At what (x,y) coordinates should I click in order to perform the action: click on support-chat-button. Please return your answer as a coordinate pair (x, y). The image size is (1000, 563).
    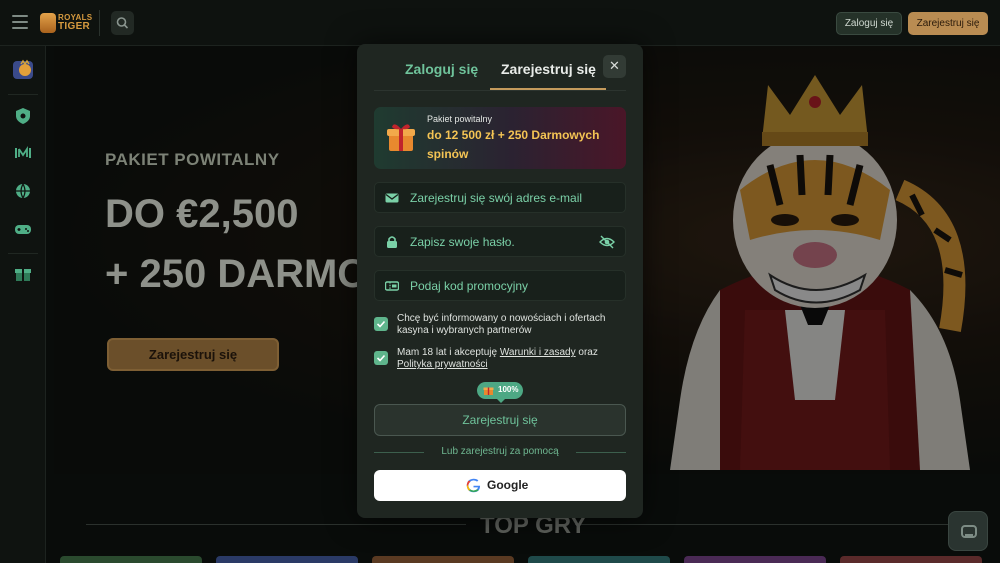
    Looking at the image, I should click on (968, 531).